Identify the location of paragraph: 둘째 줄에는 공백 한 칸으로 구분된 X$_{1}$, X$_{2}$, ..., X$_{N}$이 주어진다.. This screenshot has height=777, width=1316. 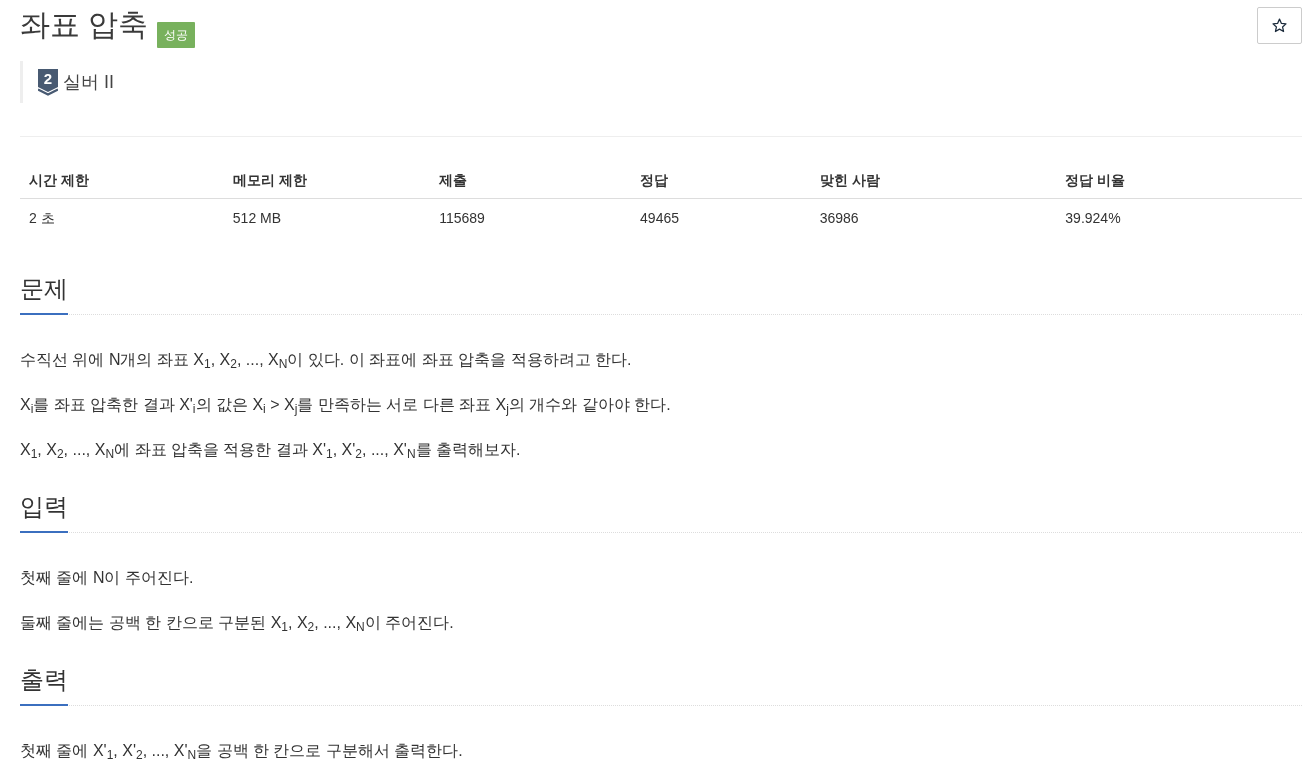
(237, 624).